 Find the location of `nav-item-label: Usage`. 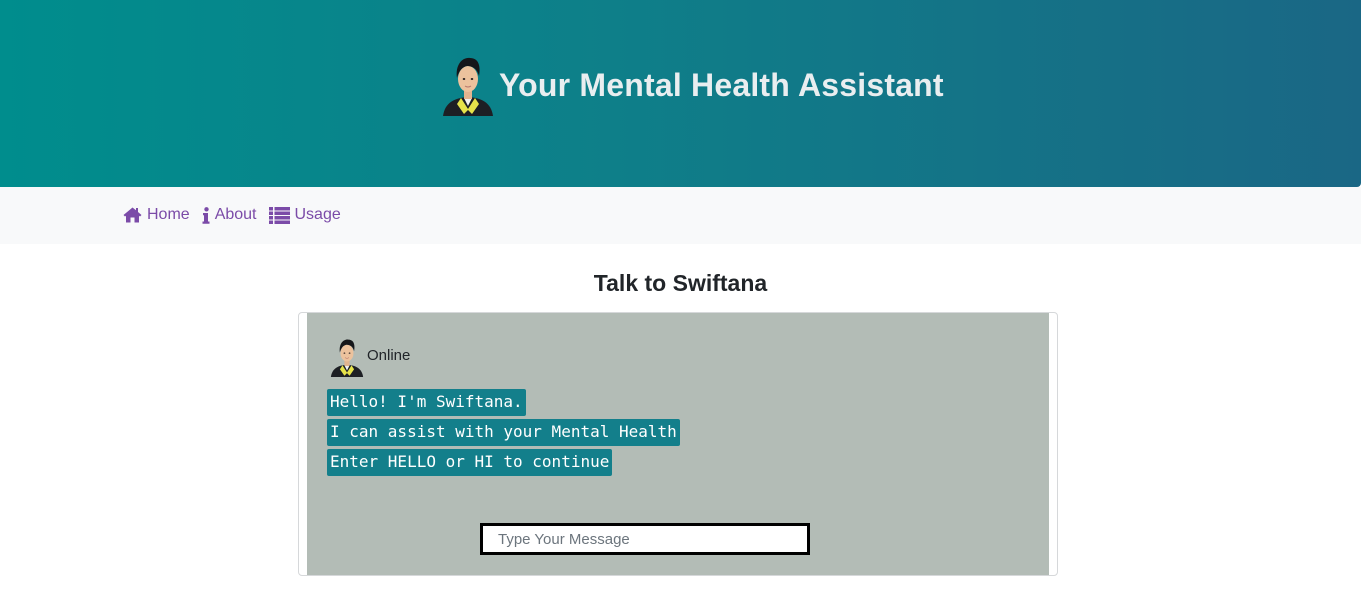

nav-item-label: Usage is located at coordinates (317, 214).